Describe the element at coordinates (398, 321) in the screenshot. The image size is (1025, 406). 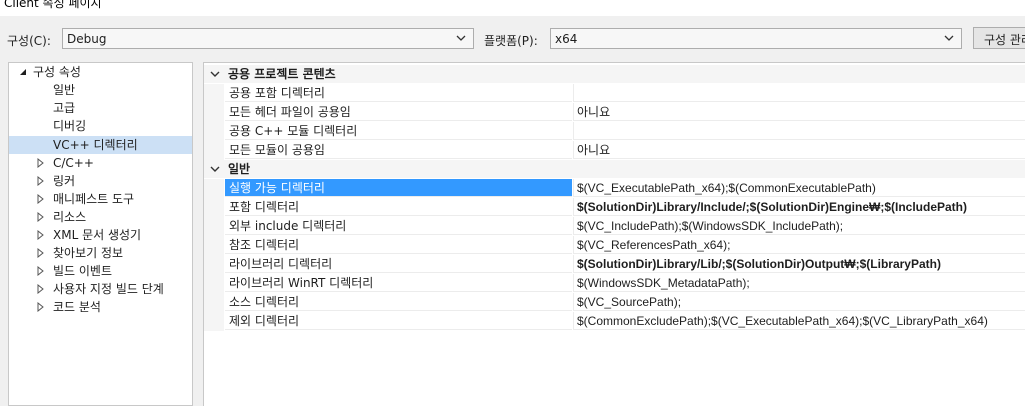
I see `property-name: 제외 디렉터리` at that location.